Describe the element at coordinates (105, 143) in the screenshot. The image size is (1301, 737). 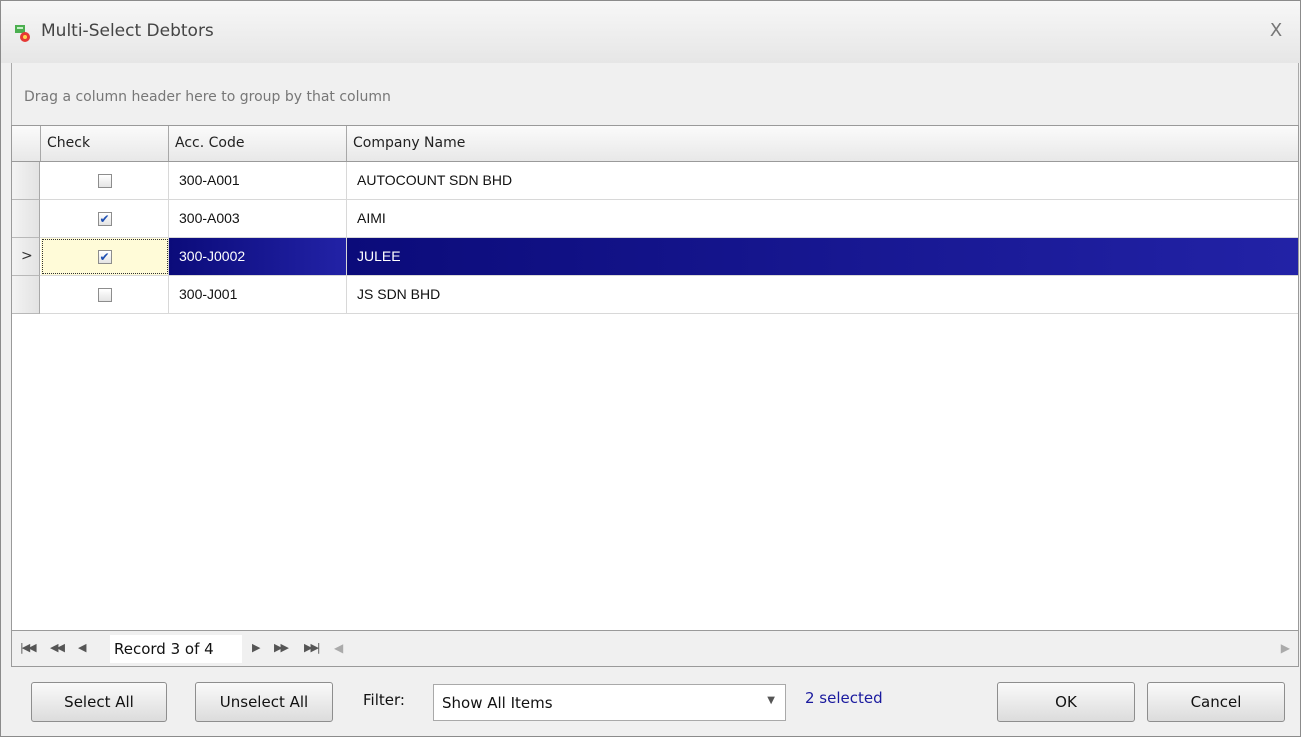
I see `column-header-check: Check` at that location.